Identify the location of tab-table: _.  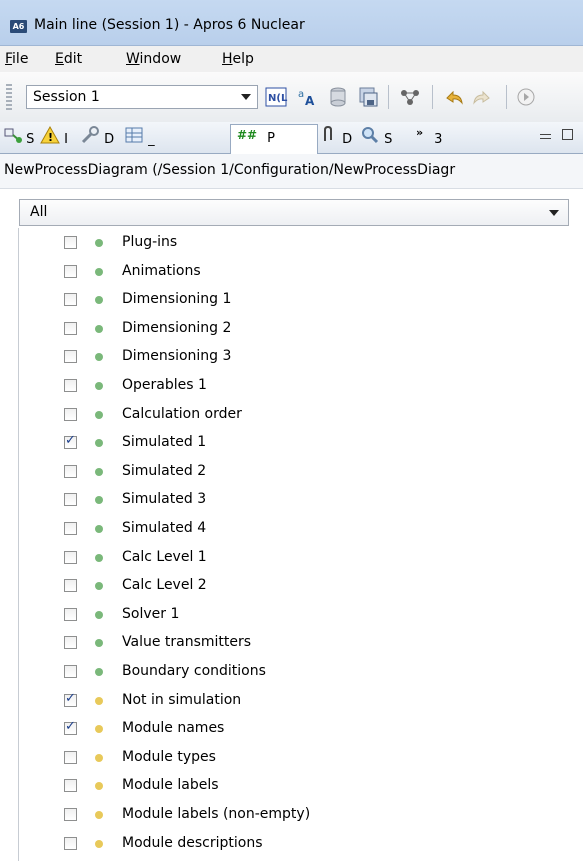
(139, 138).